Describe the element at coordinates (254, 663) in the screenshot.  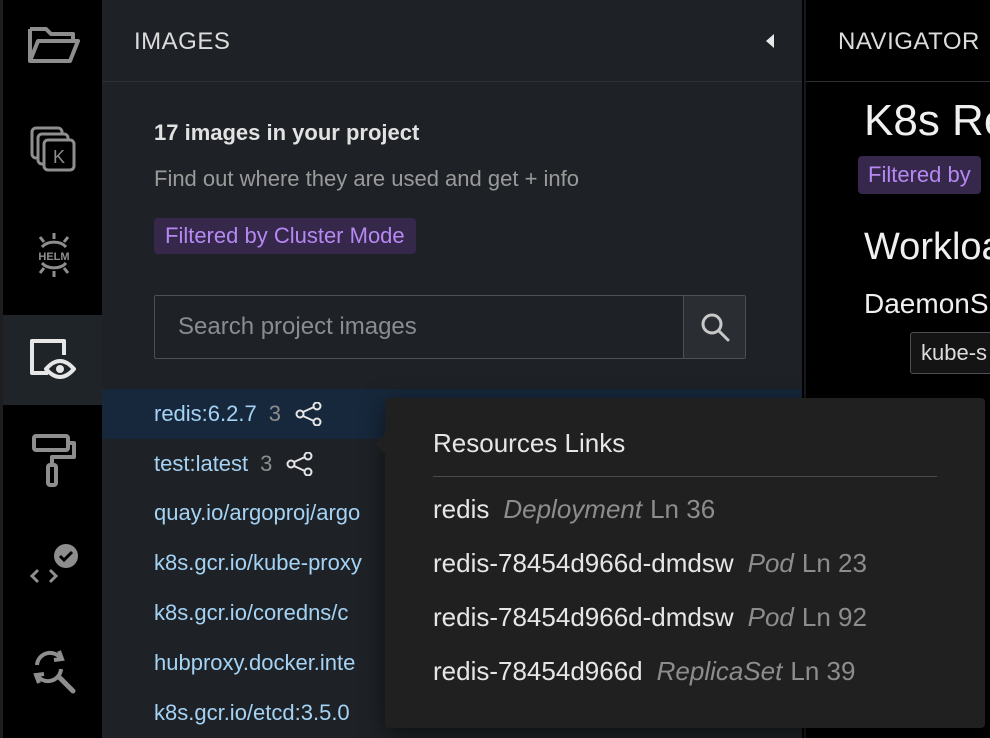
I see `image-name: hubproxy.docker.inte` at that location.